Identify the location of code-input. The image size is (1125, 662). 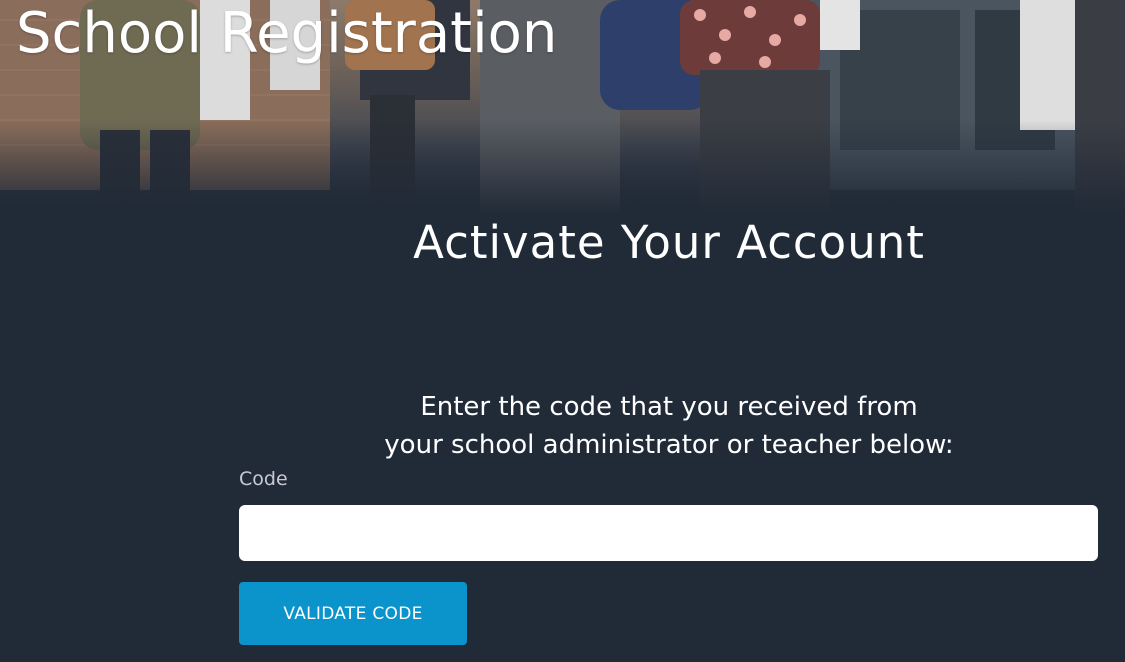
(668, 533).